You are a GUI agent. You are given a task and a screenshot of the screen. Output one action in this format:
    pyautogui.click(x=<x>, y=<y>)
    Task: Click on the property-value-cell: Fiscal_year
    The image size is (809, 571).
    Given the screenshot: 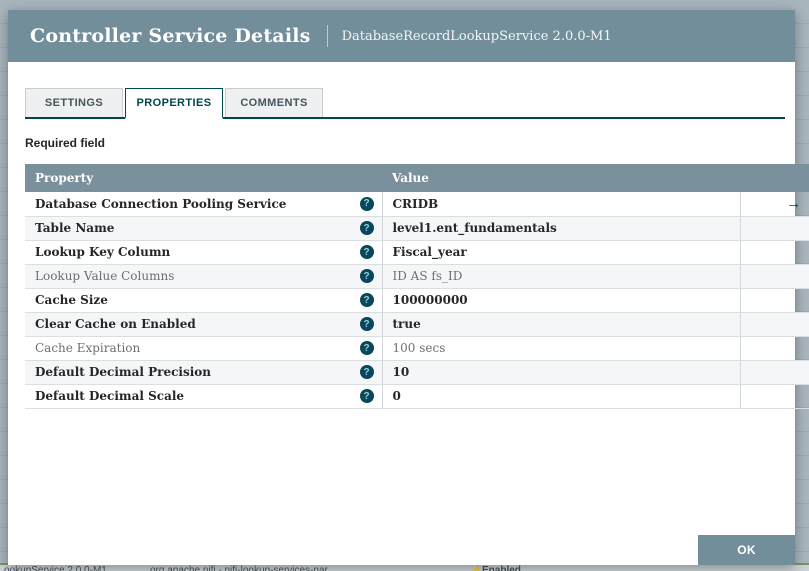 What is the action you would take?
    pyautogui.click(x=561, y=252)
    